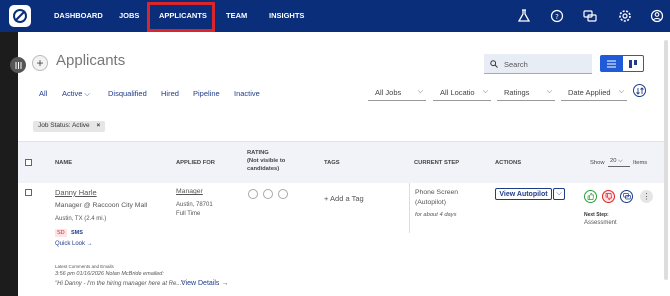  I want to click on items-per-page-value: 20, so click(613, 161).